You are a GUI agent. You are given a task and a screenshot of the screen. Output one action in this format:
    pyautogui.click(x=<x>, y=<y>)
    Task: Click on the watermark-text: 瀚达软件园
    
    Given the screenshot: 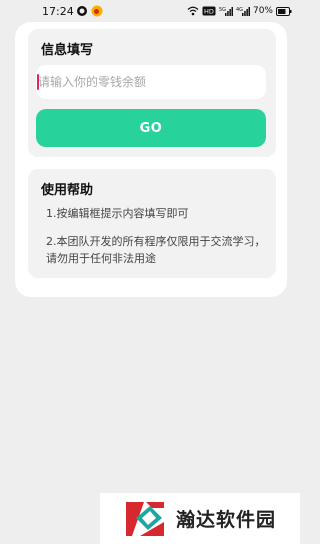 What is the action you would take?
    pyautogui.click(x=226, y=520)
    